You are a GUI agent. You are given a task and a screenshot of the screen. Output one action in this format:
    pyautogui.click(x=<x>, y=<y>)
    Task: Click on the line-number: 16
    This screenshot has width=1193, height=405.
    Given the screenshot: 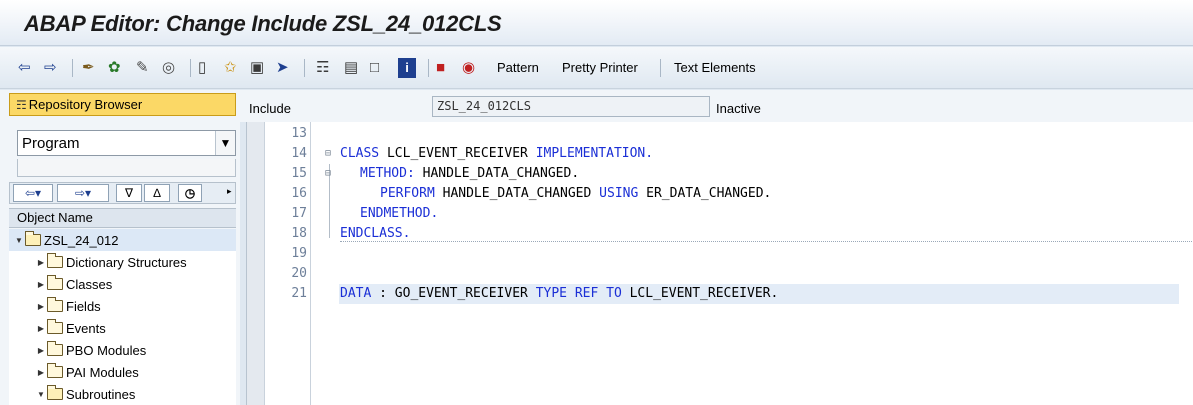 What is the action you would take?
    pyautogui.click(x=299, y=193)
    